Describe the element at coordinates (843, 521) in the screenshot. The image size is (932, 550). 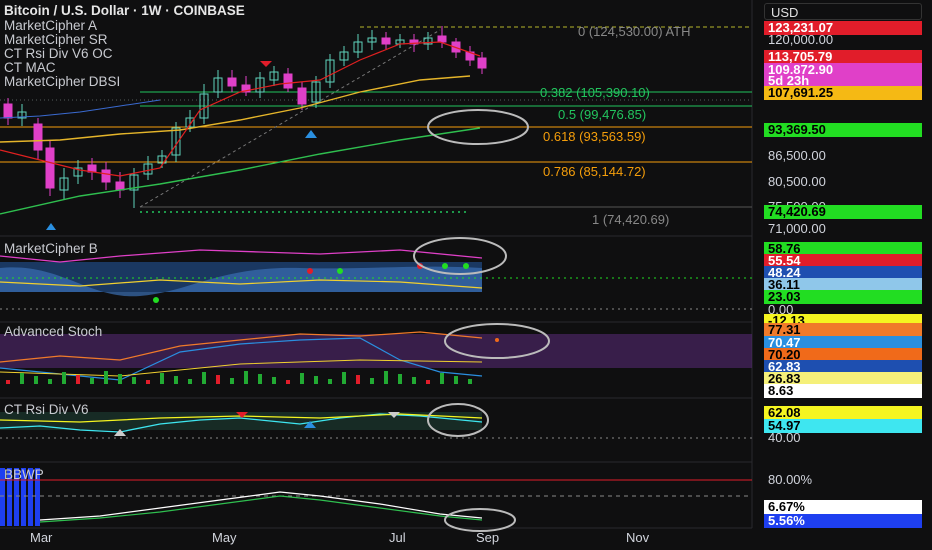
I see `pane-value-tag: 5.56%` at that location.